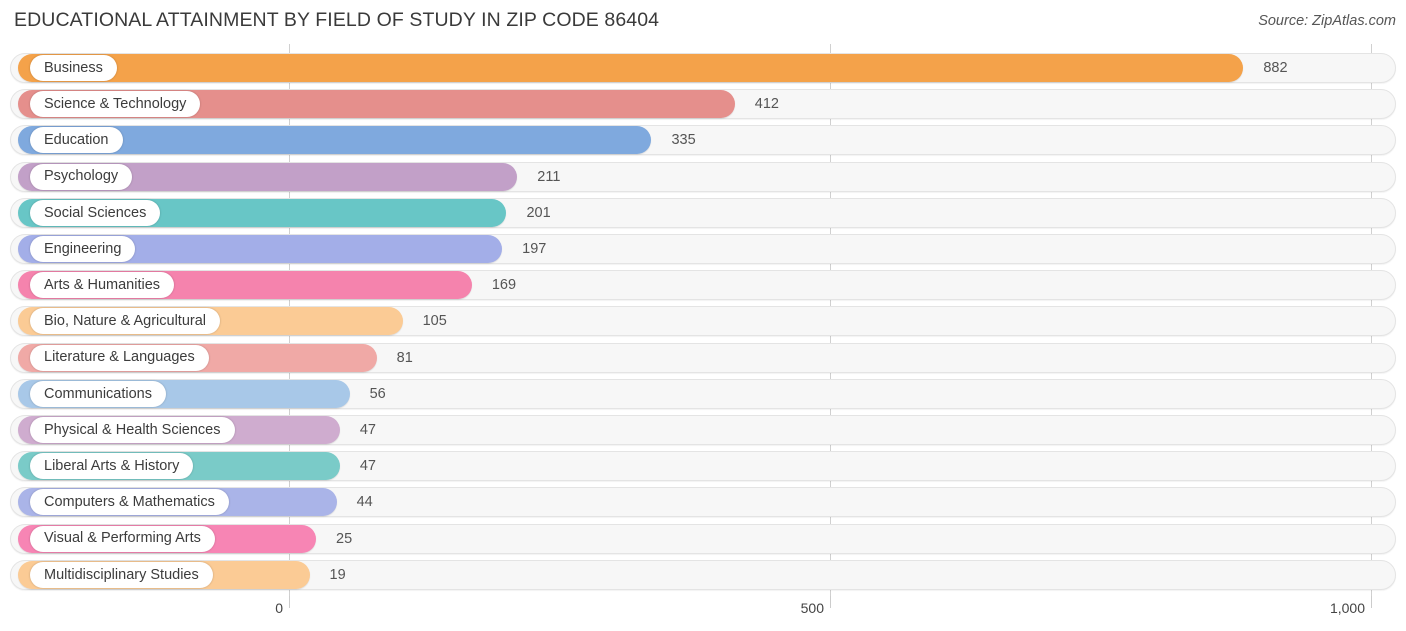 The image size is (1406, 631). What do you see at coordinates (404, 357) in the screenshot?
I see `value-label: 81` at bounding box center [404, 357].